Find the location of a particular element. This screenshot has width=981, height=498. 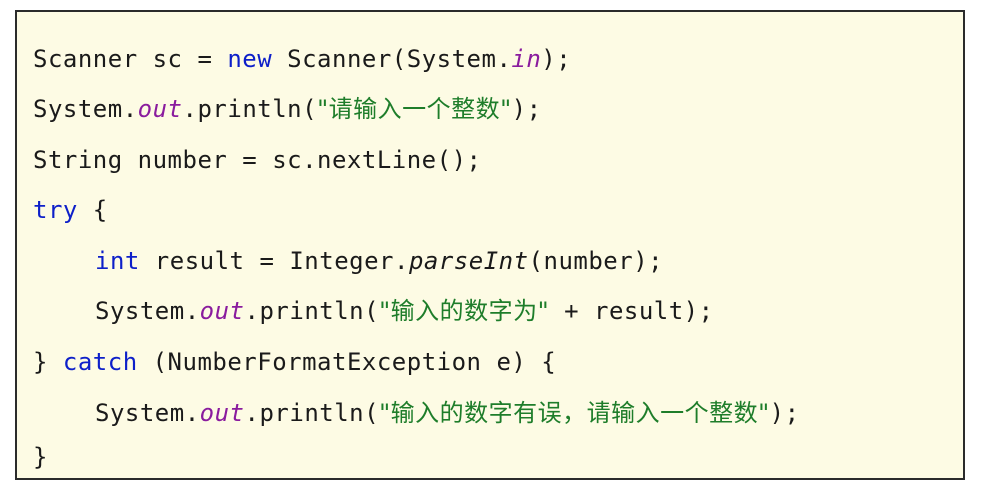

code-text: (NumberFormatException e) { is located at coordinates (347, 362).